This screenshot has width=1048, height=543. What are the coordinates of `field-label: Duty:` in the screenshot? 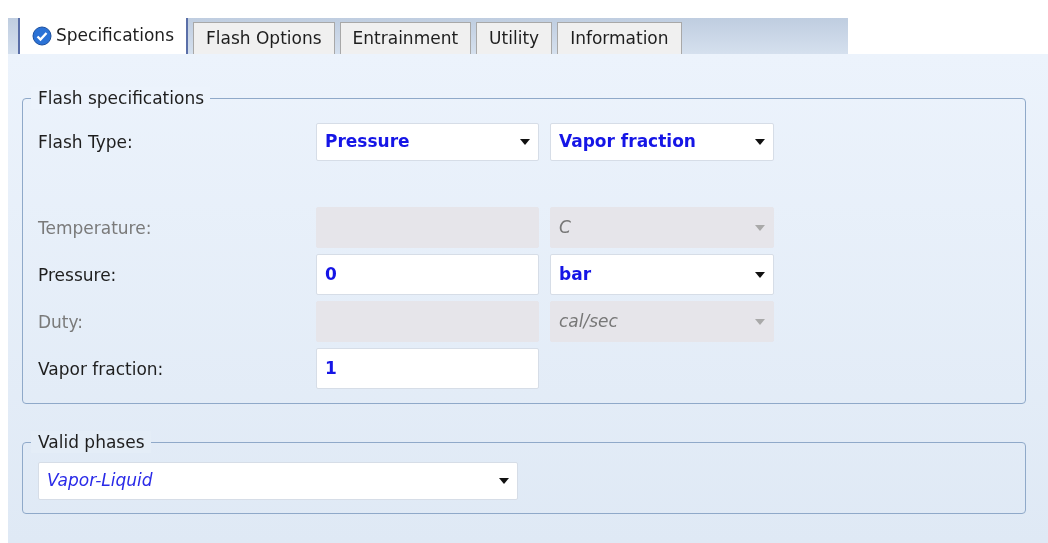 It's located at (61, 321).